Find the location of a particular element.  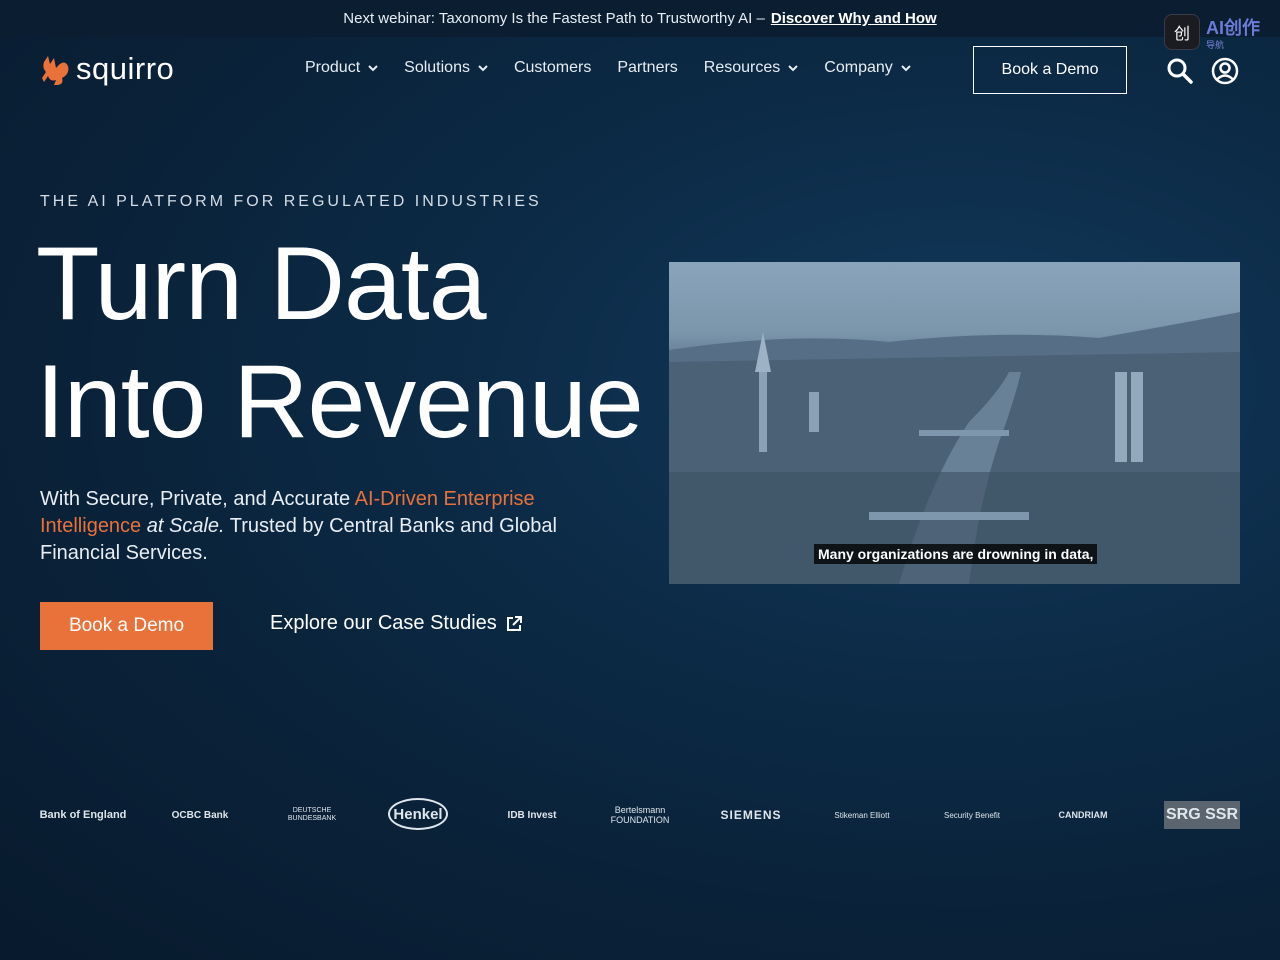

nav-item-label: Partners is located at coordinates (647, 67).